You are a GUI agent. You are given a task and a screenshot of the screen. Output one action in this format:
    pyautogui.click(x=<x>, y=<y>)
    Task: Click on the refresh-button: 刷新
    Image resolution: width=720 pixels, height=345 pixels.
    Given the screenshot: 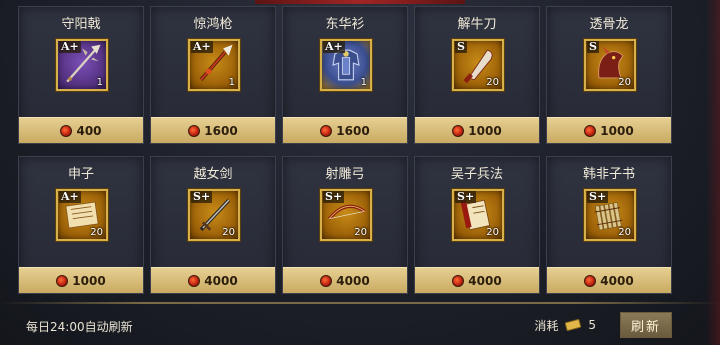 What is the action you would take?
    pyautogui.click(x=646, y=325)
    